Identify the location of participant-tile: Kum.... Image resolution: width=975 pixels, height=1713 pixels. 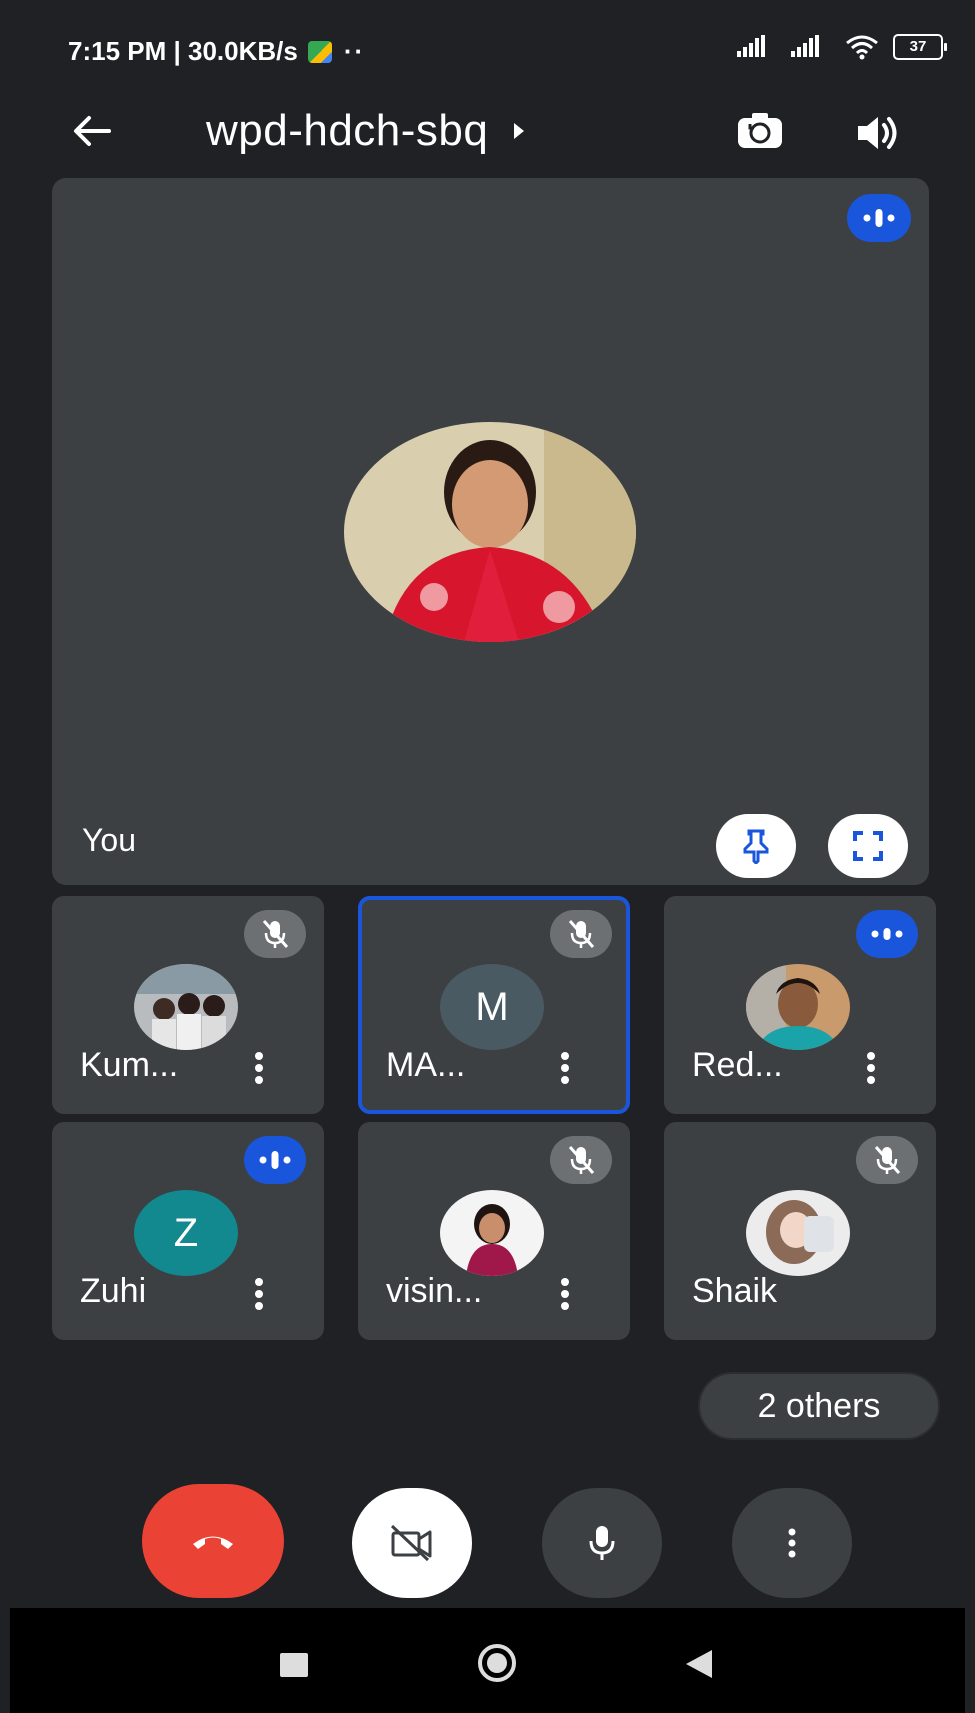
(188, 1005).